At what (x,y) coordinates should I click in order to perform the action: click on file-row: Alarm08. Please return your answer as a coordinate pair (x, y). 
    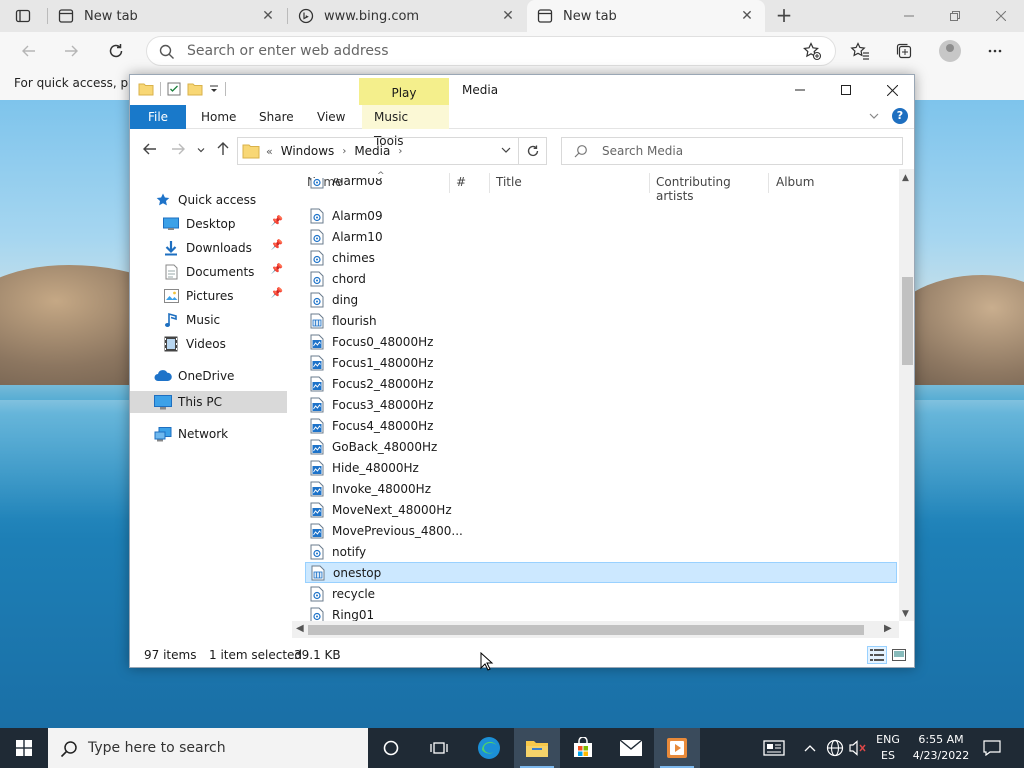
    Looking at the image, I should click on (601, 185).